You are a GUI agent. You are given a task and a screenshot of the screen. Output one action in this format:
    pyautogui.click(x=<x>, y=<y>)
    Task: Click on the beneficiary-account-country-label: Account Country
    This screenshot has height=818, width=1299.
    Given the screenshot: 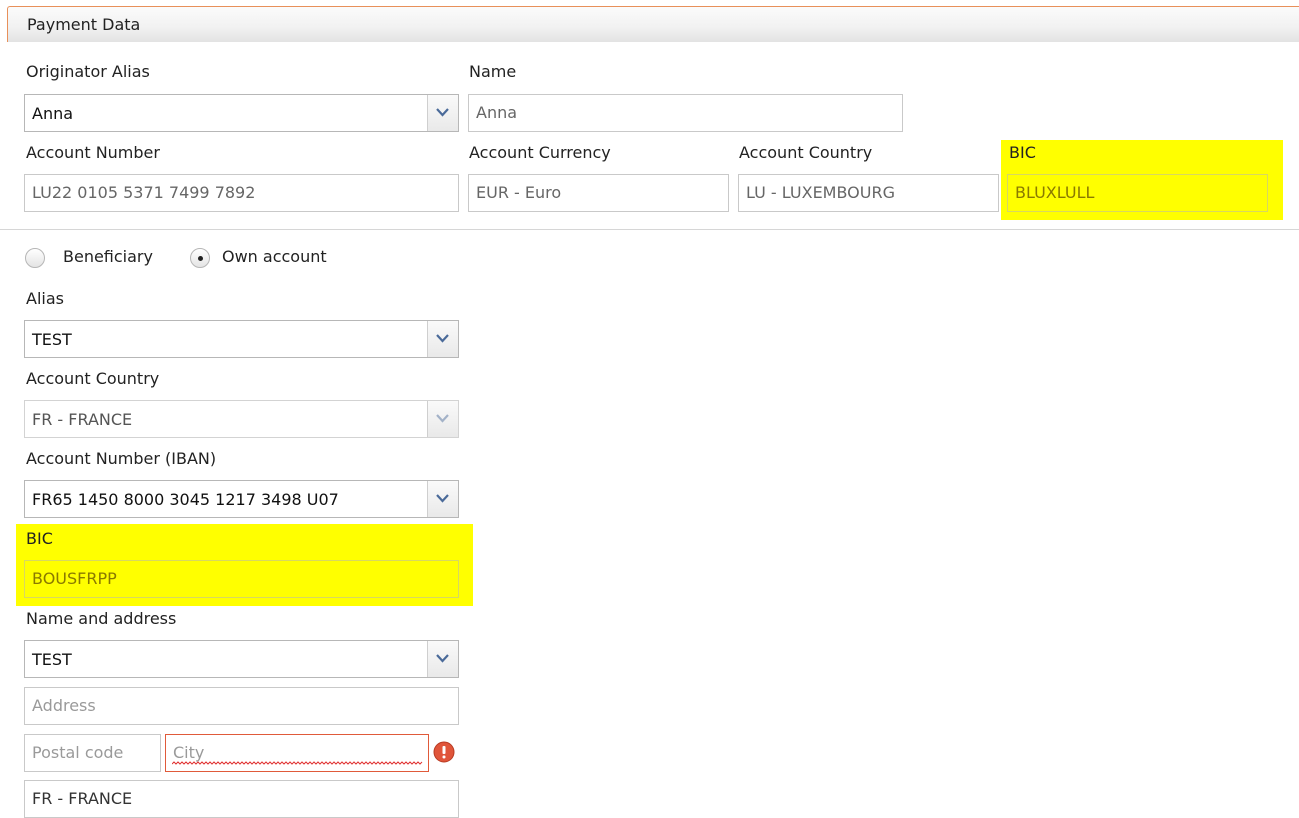 What is the action you would take?
    pyautogui.click(x=93, y=378)
    